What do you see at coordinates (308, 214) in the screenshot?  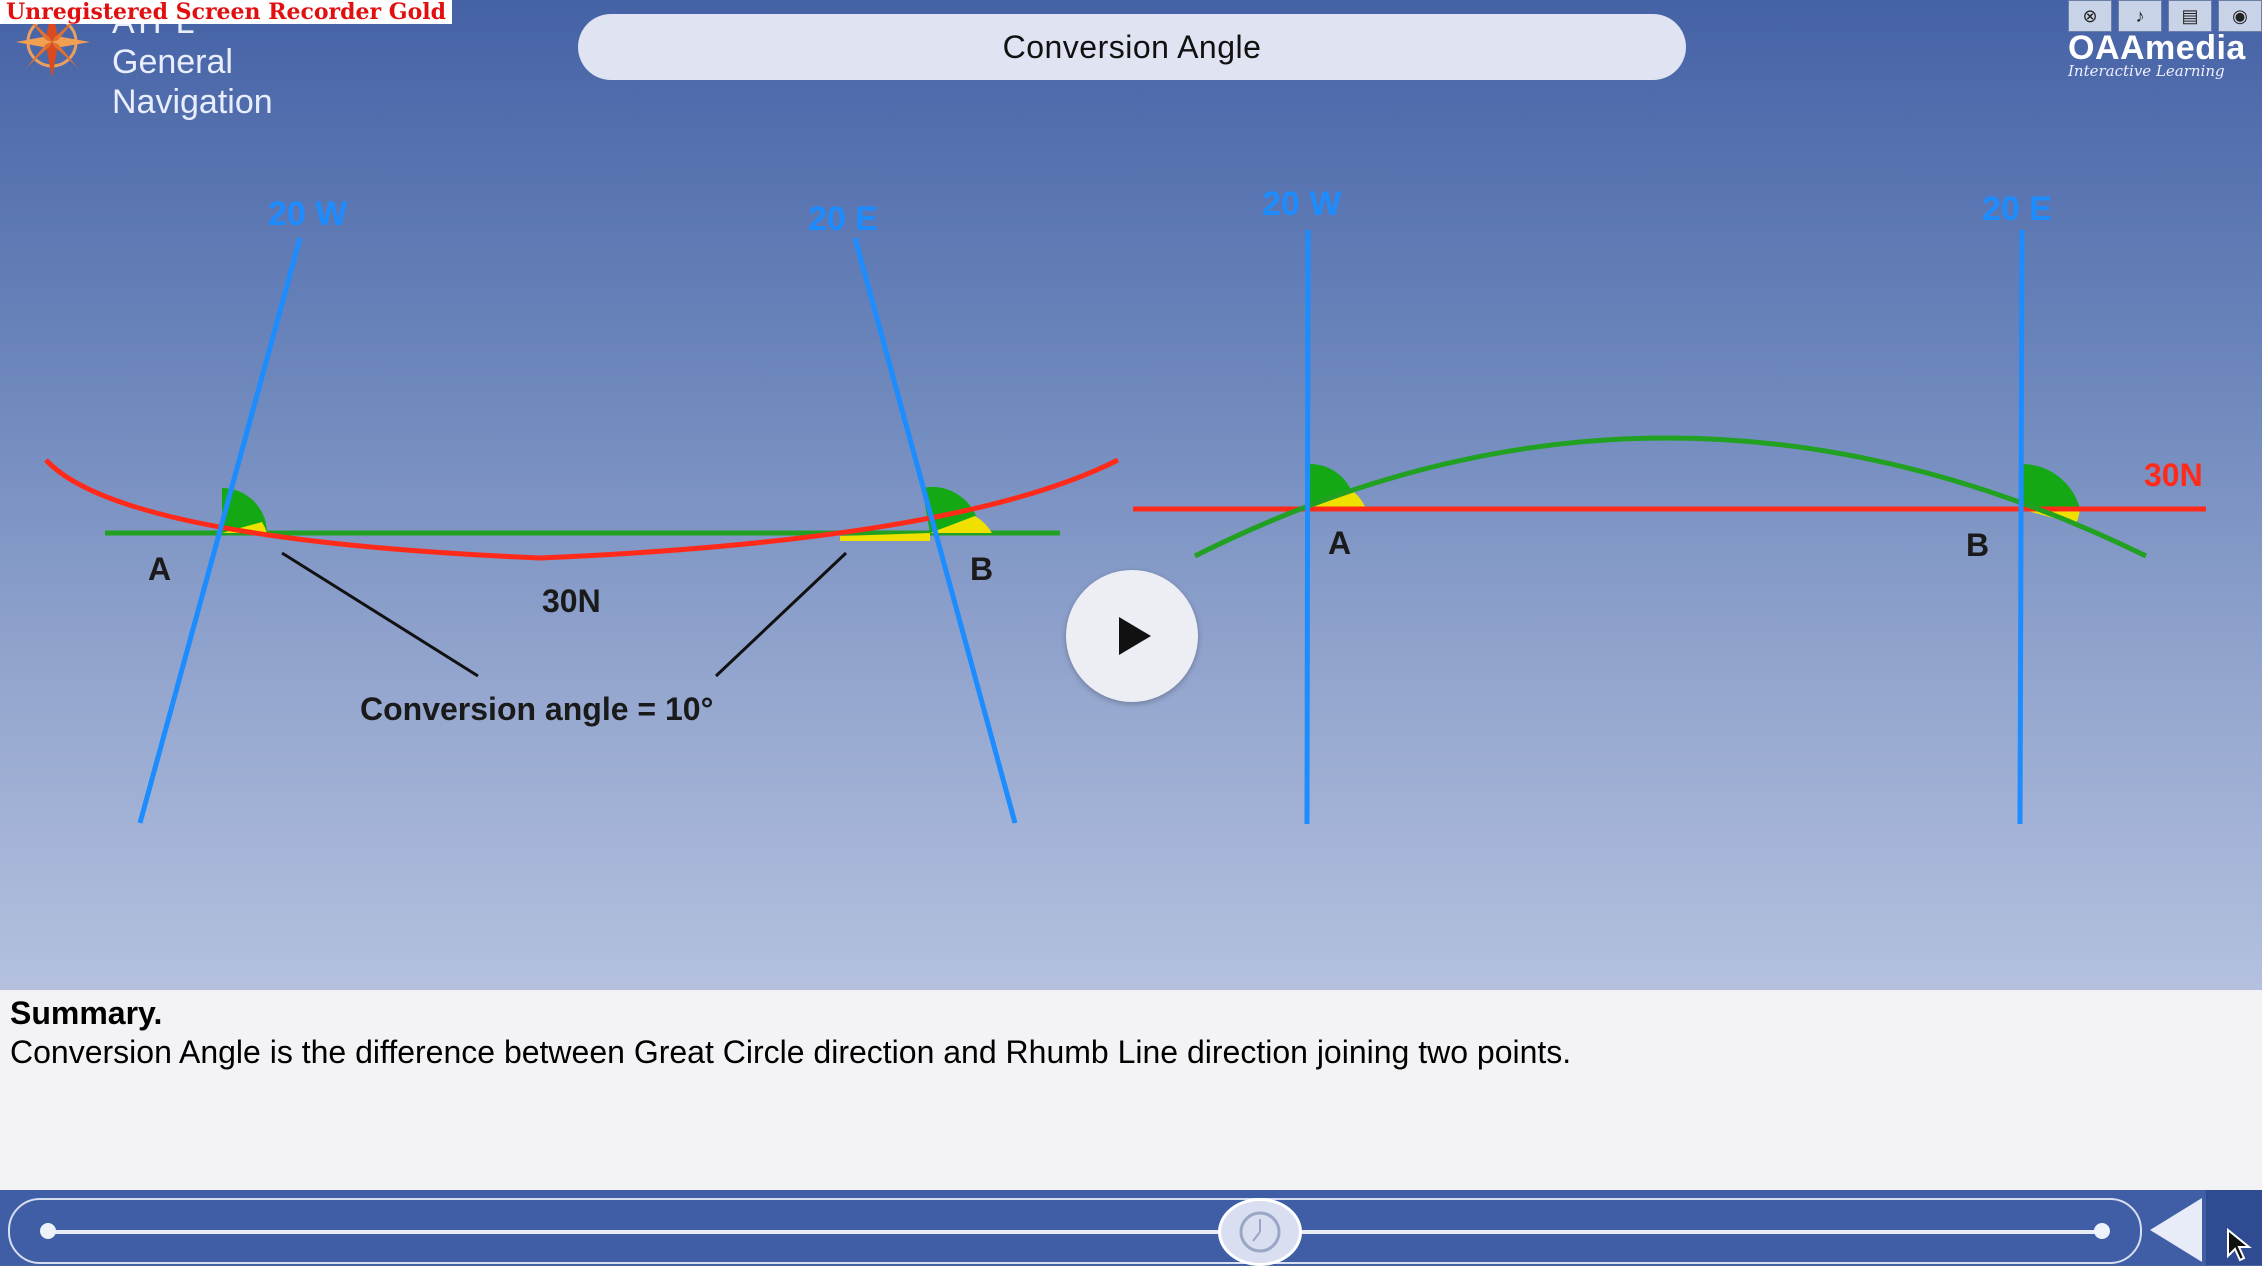 I see `left-label-20w: 20 W` at bounding box center [308, 214].